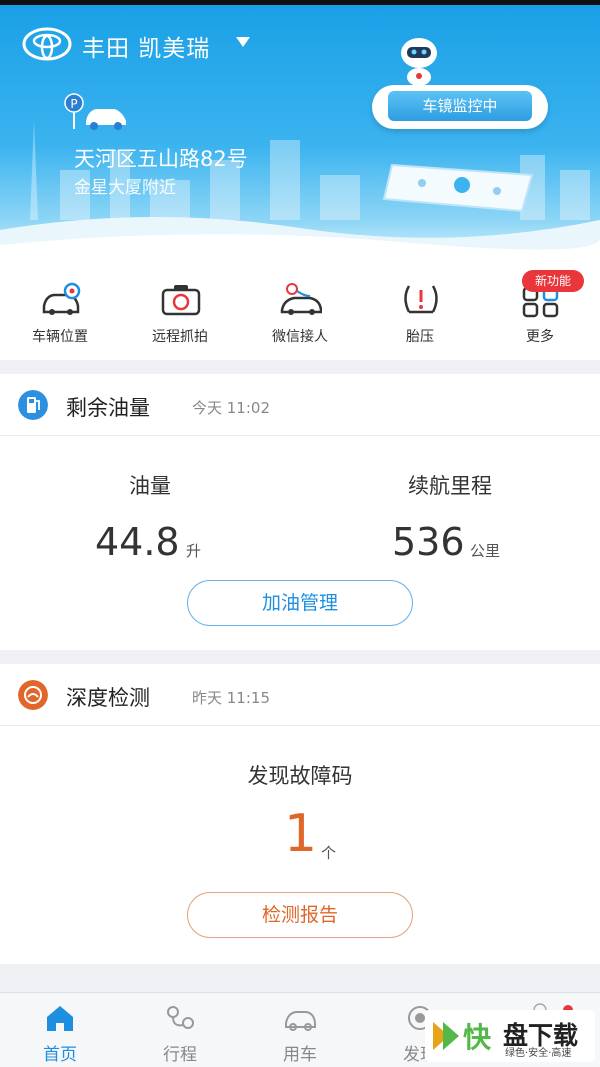 This screenshot has width=600, height=1067. Describe the element at coordinates (180, 1055) in the screenshot. I see `tab-label: 行程` at that location.